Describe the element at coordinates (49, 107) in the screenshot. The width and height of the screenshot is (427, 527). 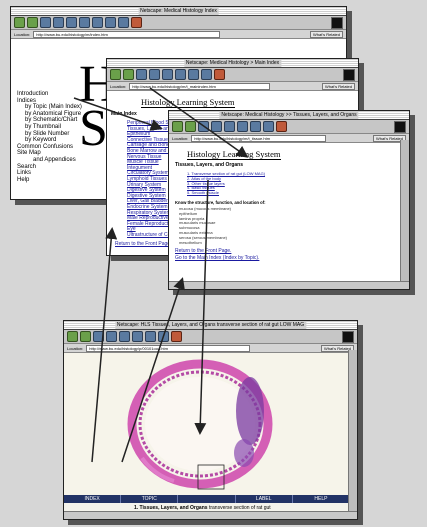
I see `index-menu-item: by Topic (Main Index)` at that location.